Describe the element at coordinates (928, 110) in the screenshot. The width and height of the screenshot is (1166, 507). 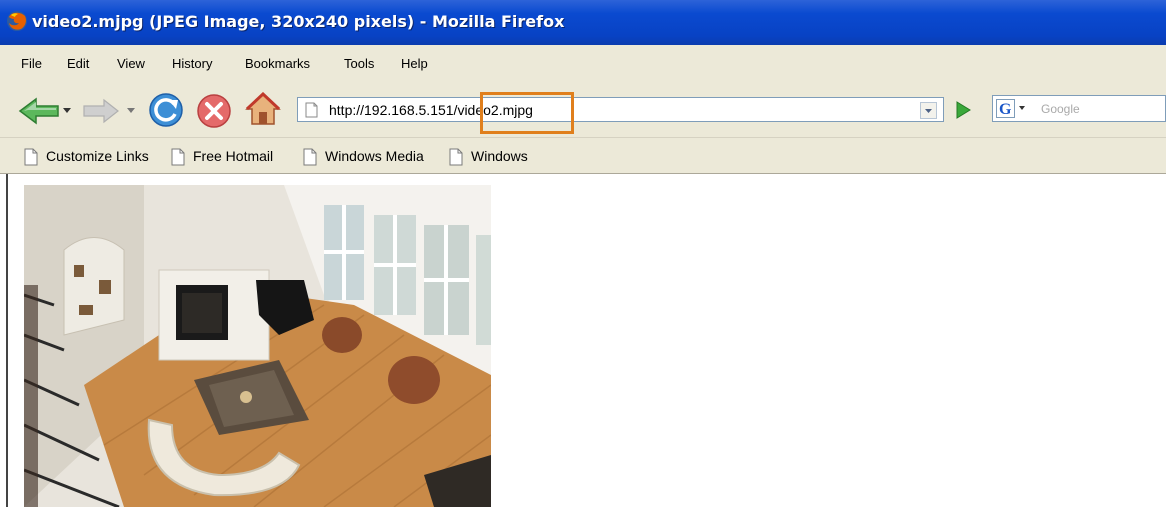
I see `url-dropdown-icon` at that location.